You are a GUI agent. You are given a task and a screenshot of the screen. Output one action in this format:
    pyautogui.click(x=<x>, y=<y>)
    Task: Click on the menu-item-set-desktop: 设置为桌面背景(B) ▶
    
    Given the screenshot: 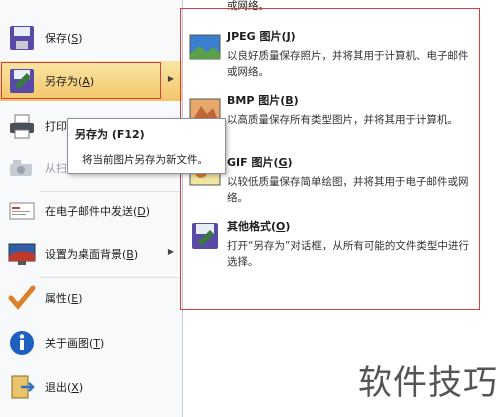 What is the action you would take?
    pyautogui.click(x=91, y=254)
    